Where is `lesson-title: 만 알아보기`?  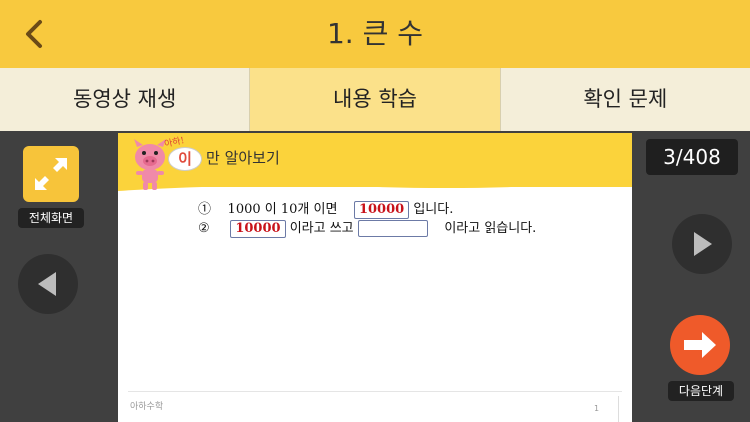 lesson-title: 만 알아보기 is located at coordinates (243, 158).